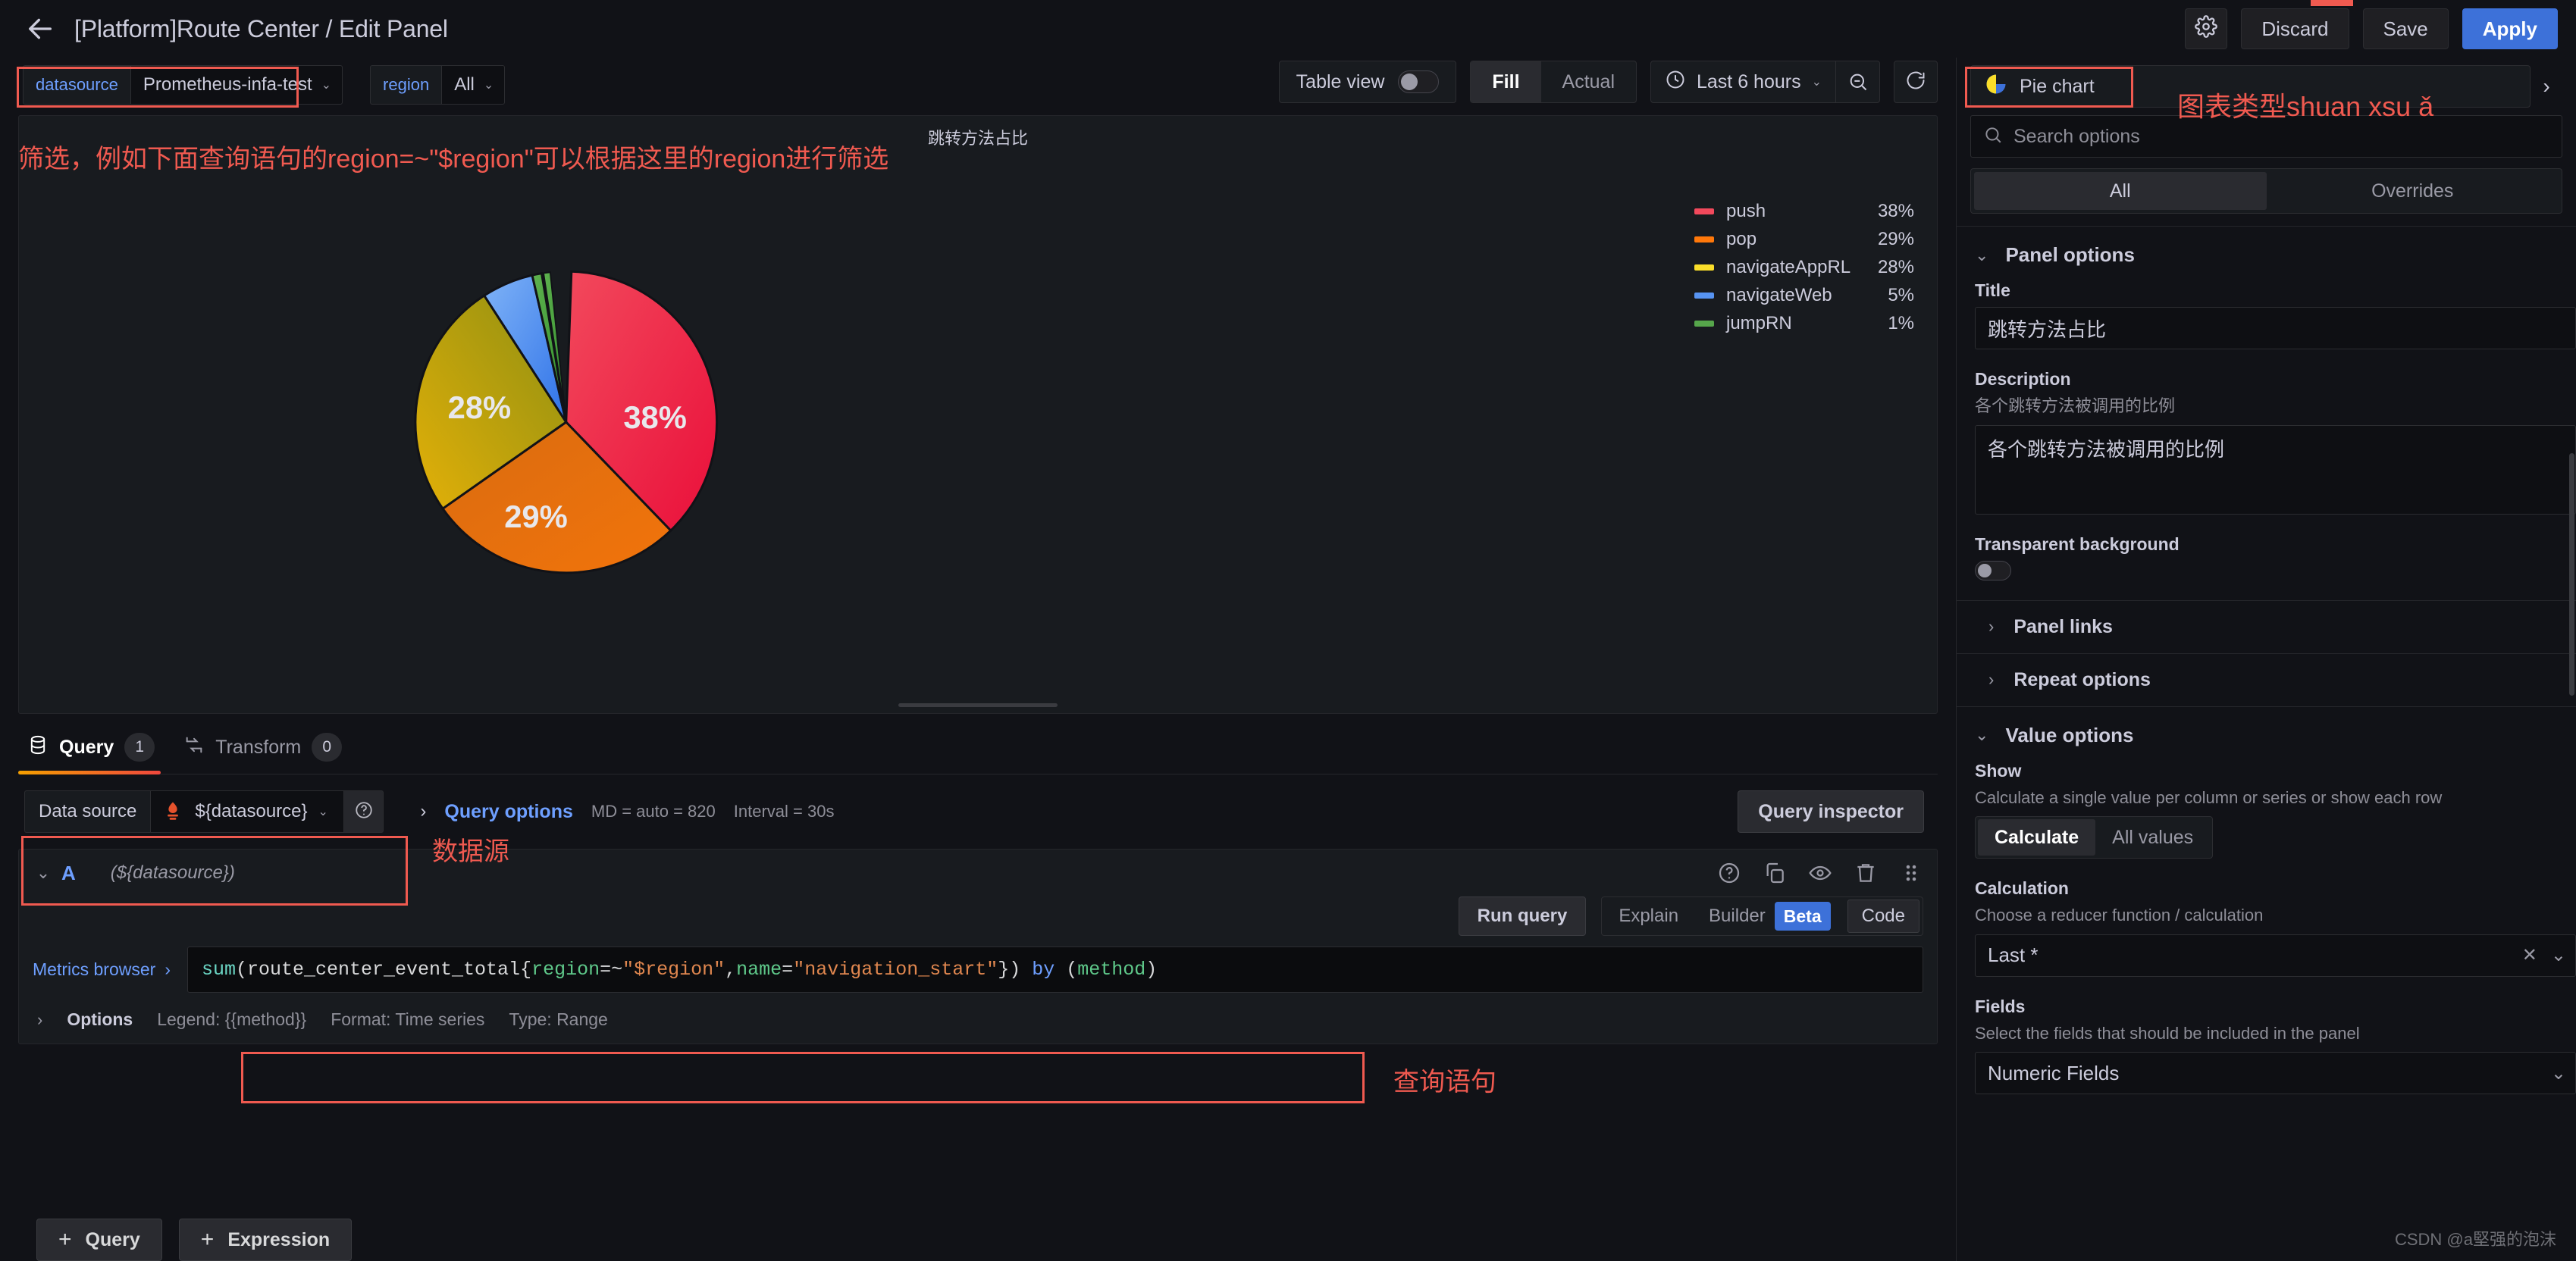 The width and height of the screenshot is (2576, 1261). I want to click on time-range-label: Last 6 hours, so click(1749, 81).